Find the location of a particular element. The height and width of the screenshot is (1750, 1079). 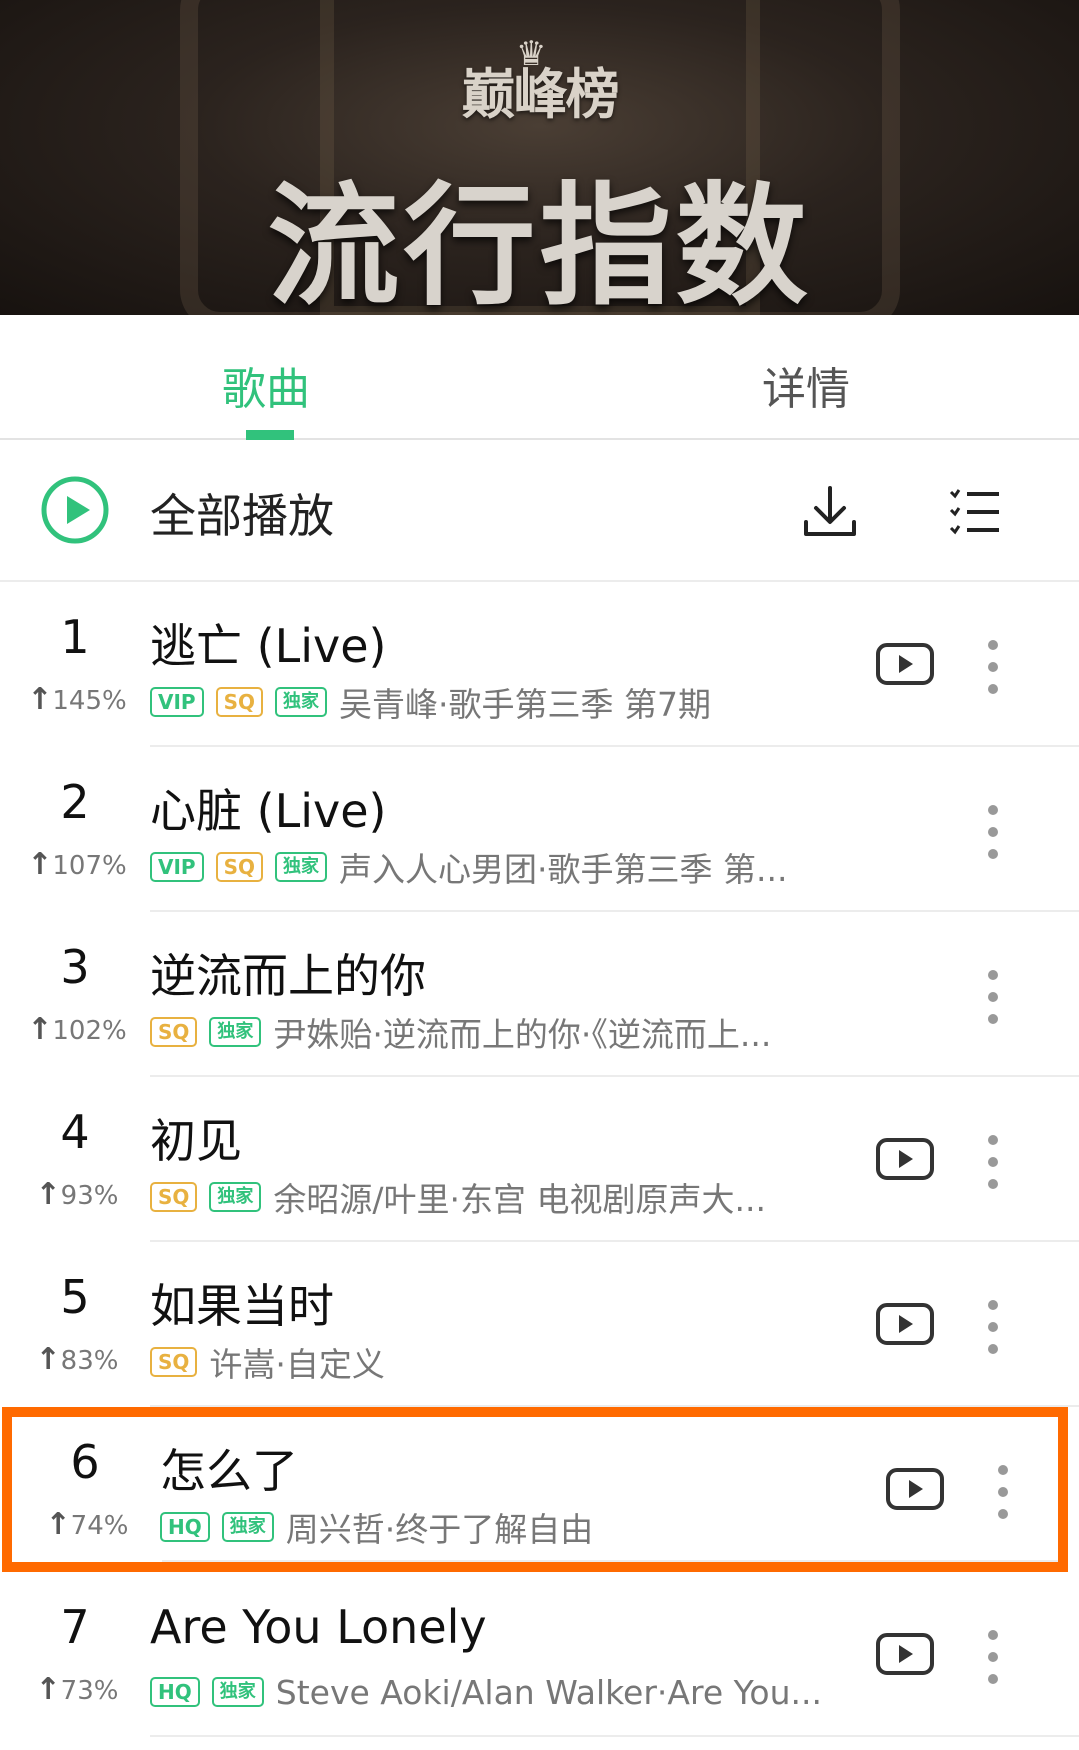

song-rank: 4 is located at coordinates (75, 1132).